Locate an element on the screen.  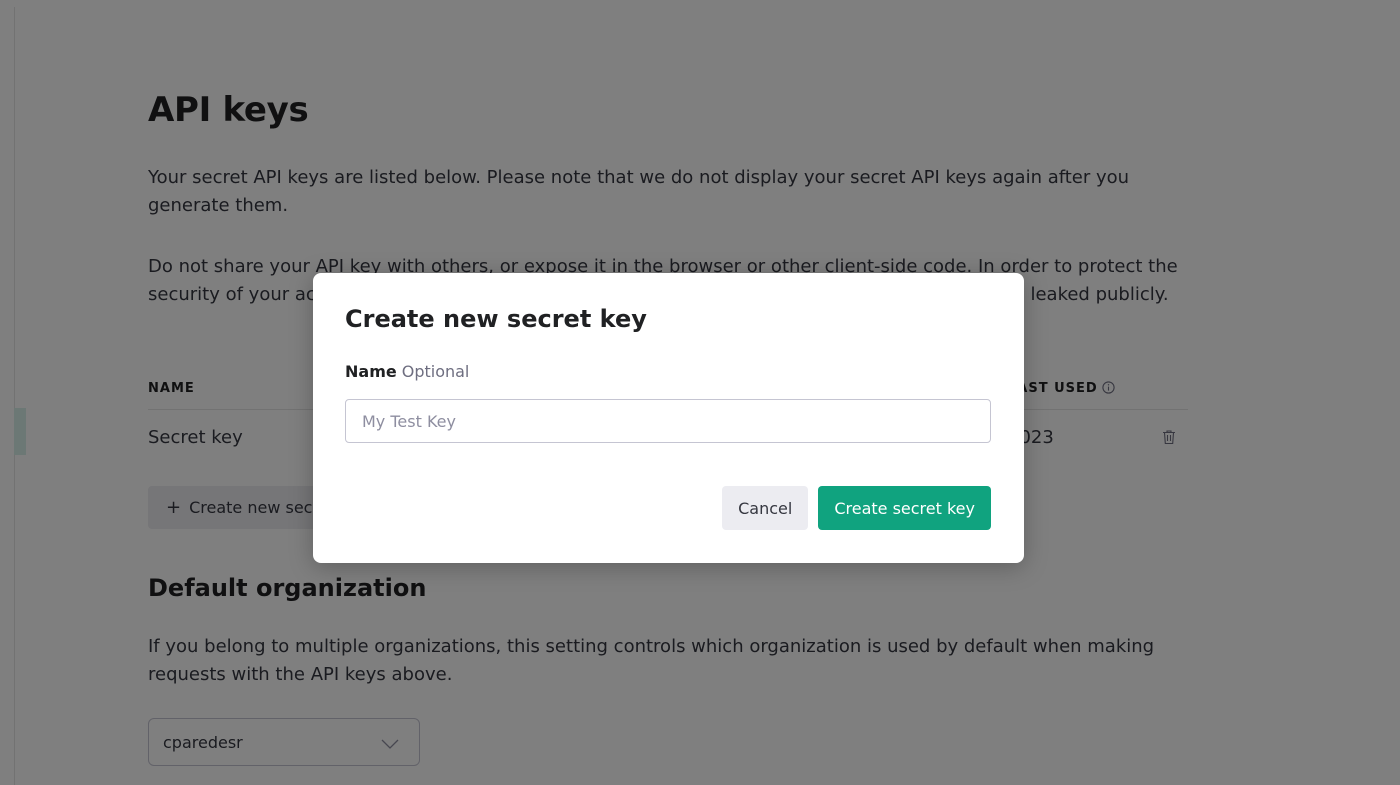
dialog-actions: Cancel Create secret key is located at coordinates (856, 508).